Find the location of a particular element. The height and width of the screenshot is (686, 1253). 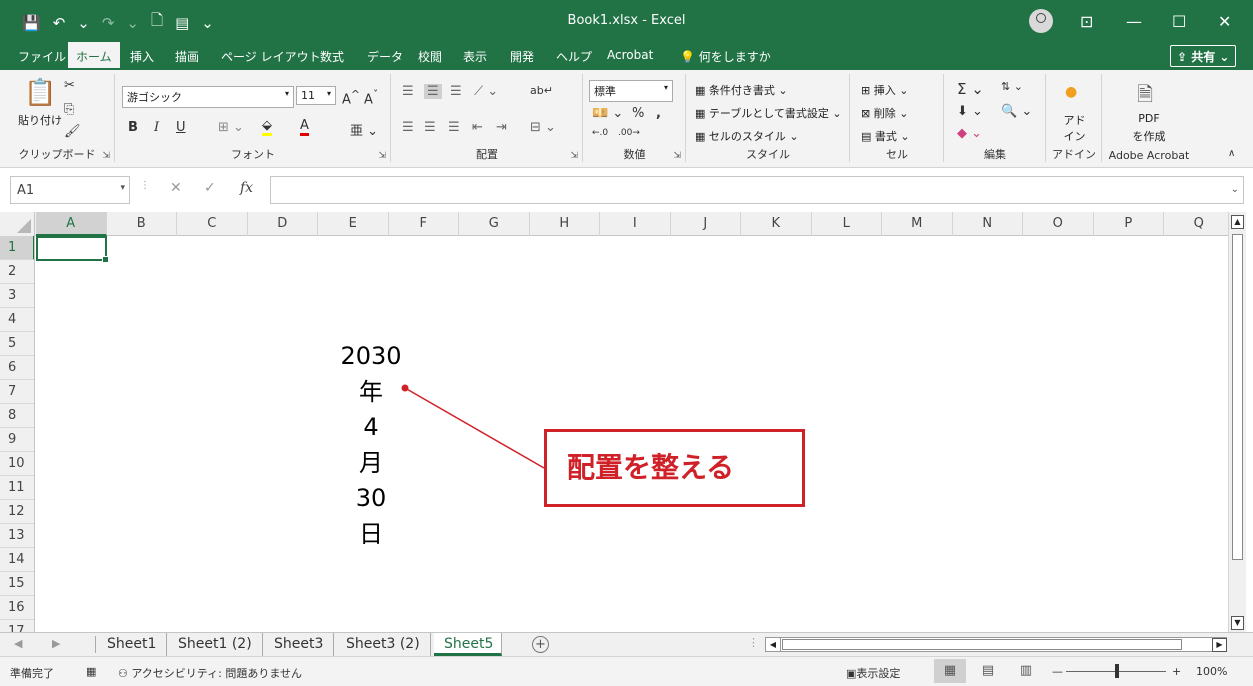

zoom-in-button: + is located at coordinates (1176, 671).